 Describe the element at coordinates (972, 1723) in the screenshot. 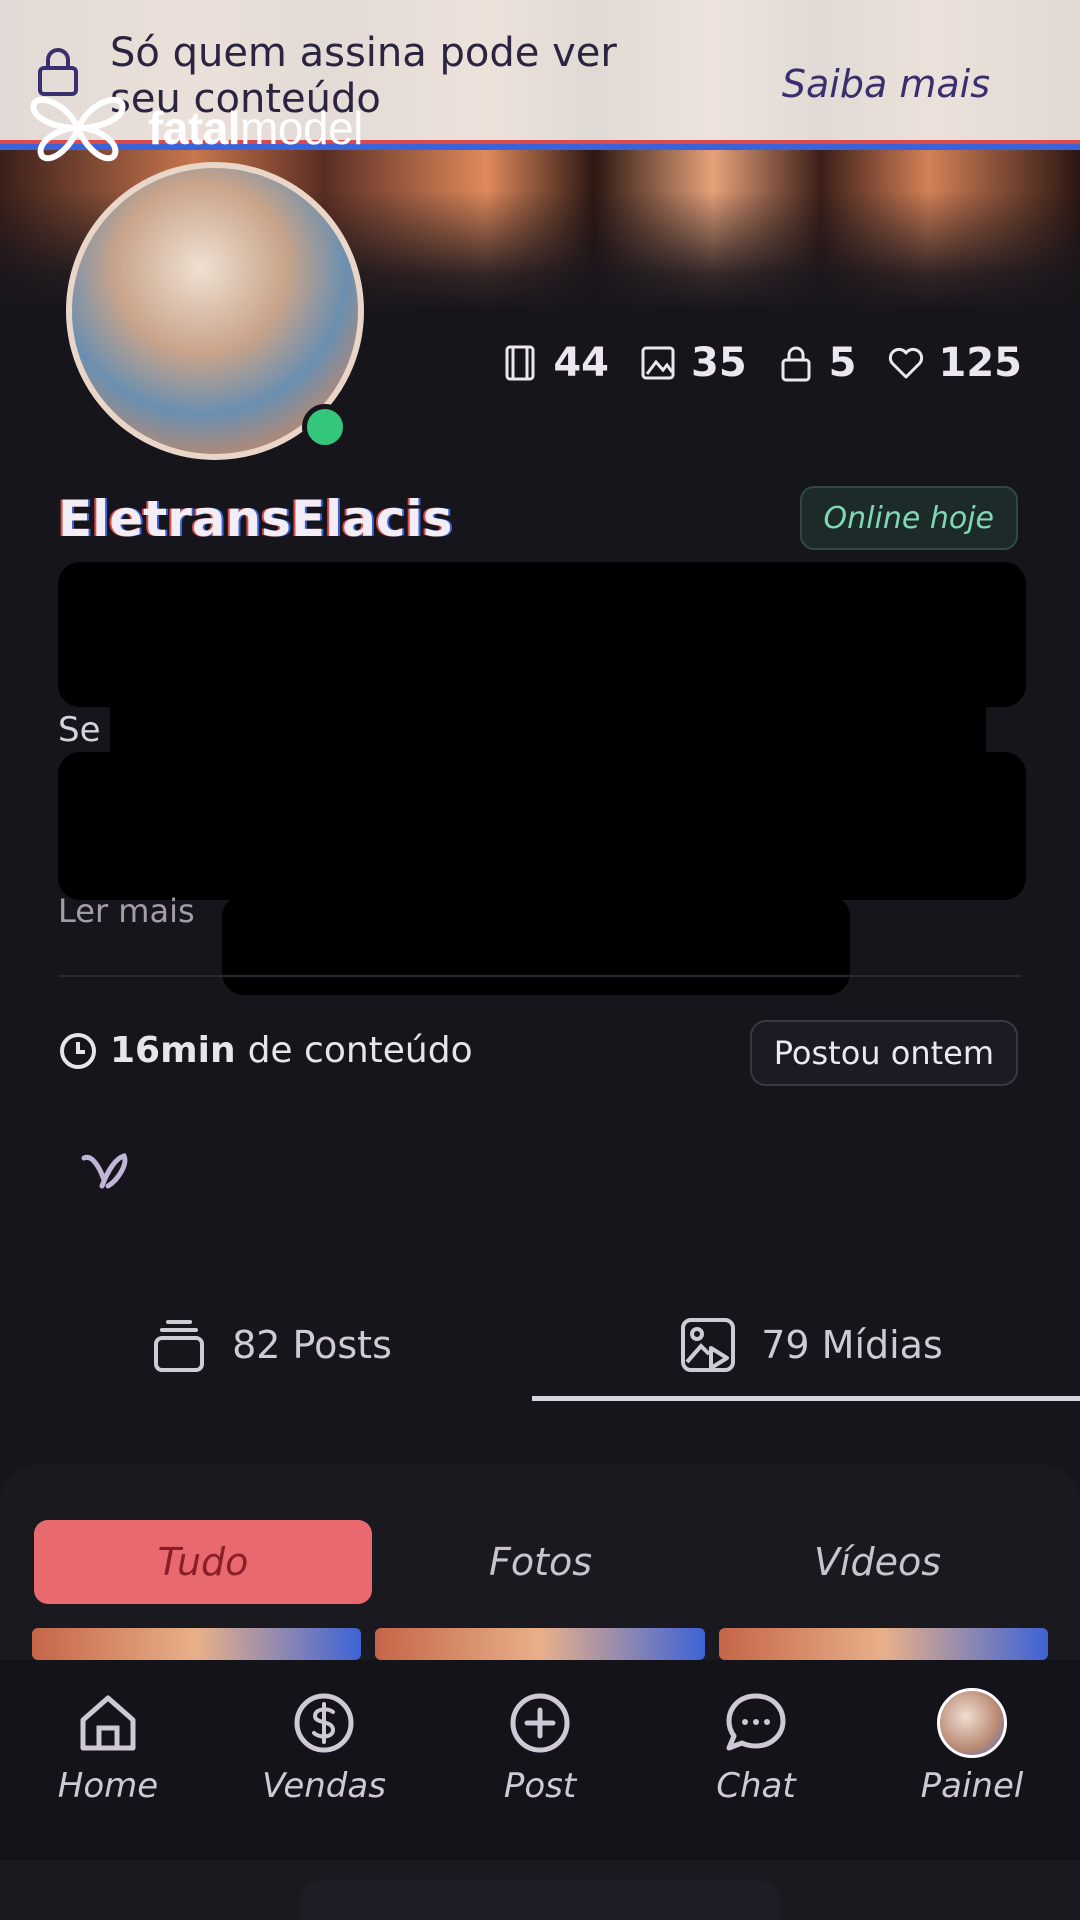

I see `avatar` at that location.